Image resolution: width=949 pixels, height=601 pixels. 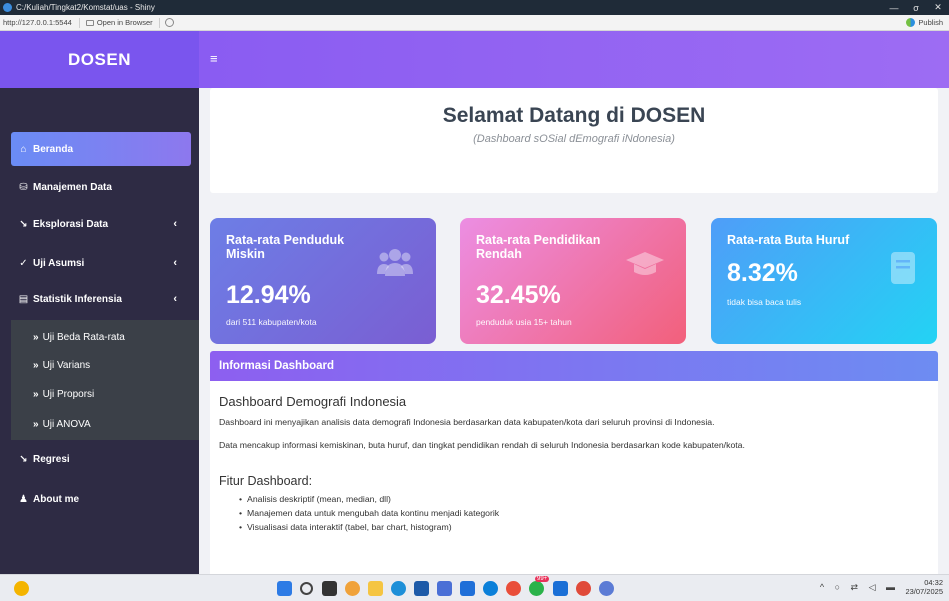 What do you see at coordinates (21, 588) in the screenshot?
I see `weather-icon` at bounding box center [21, 588].